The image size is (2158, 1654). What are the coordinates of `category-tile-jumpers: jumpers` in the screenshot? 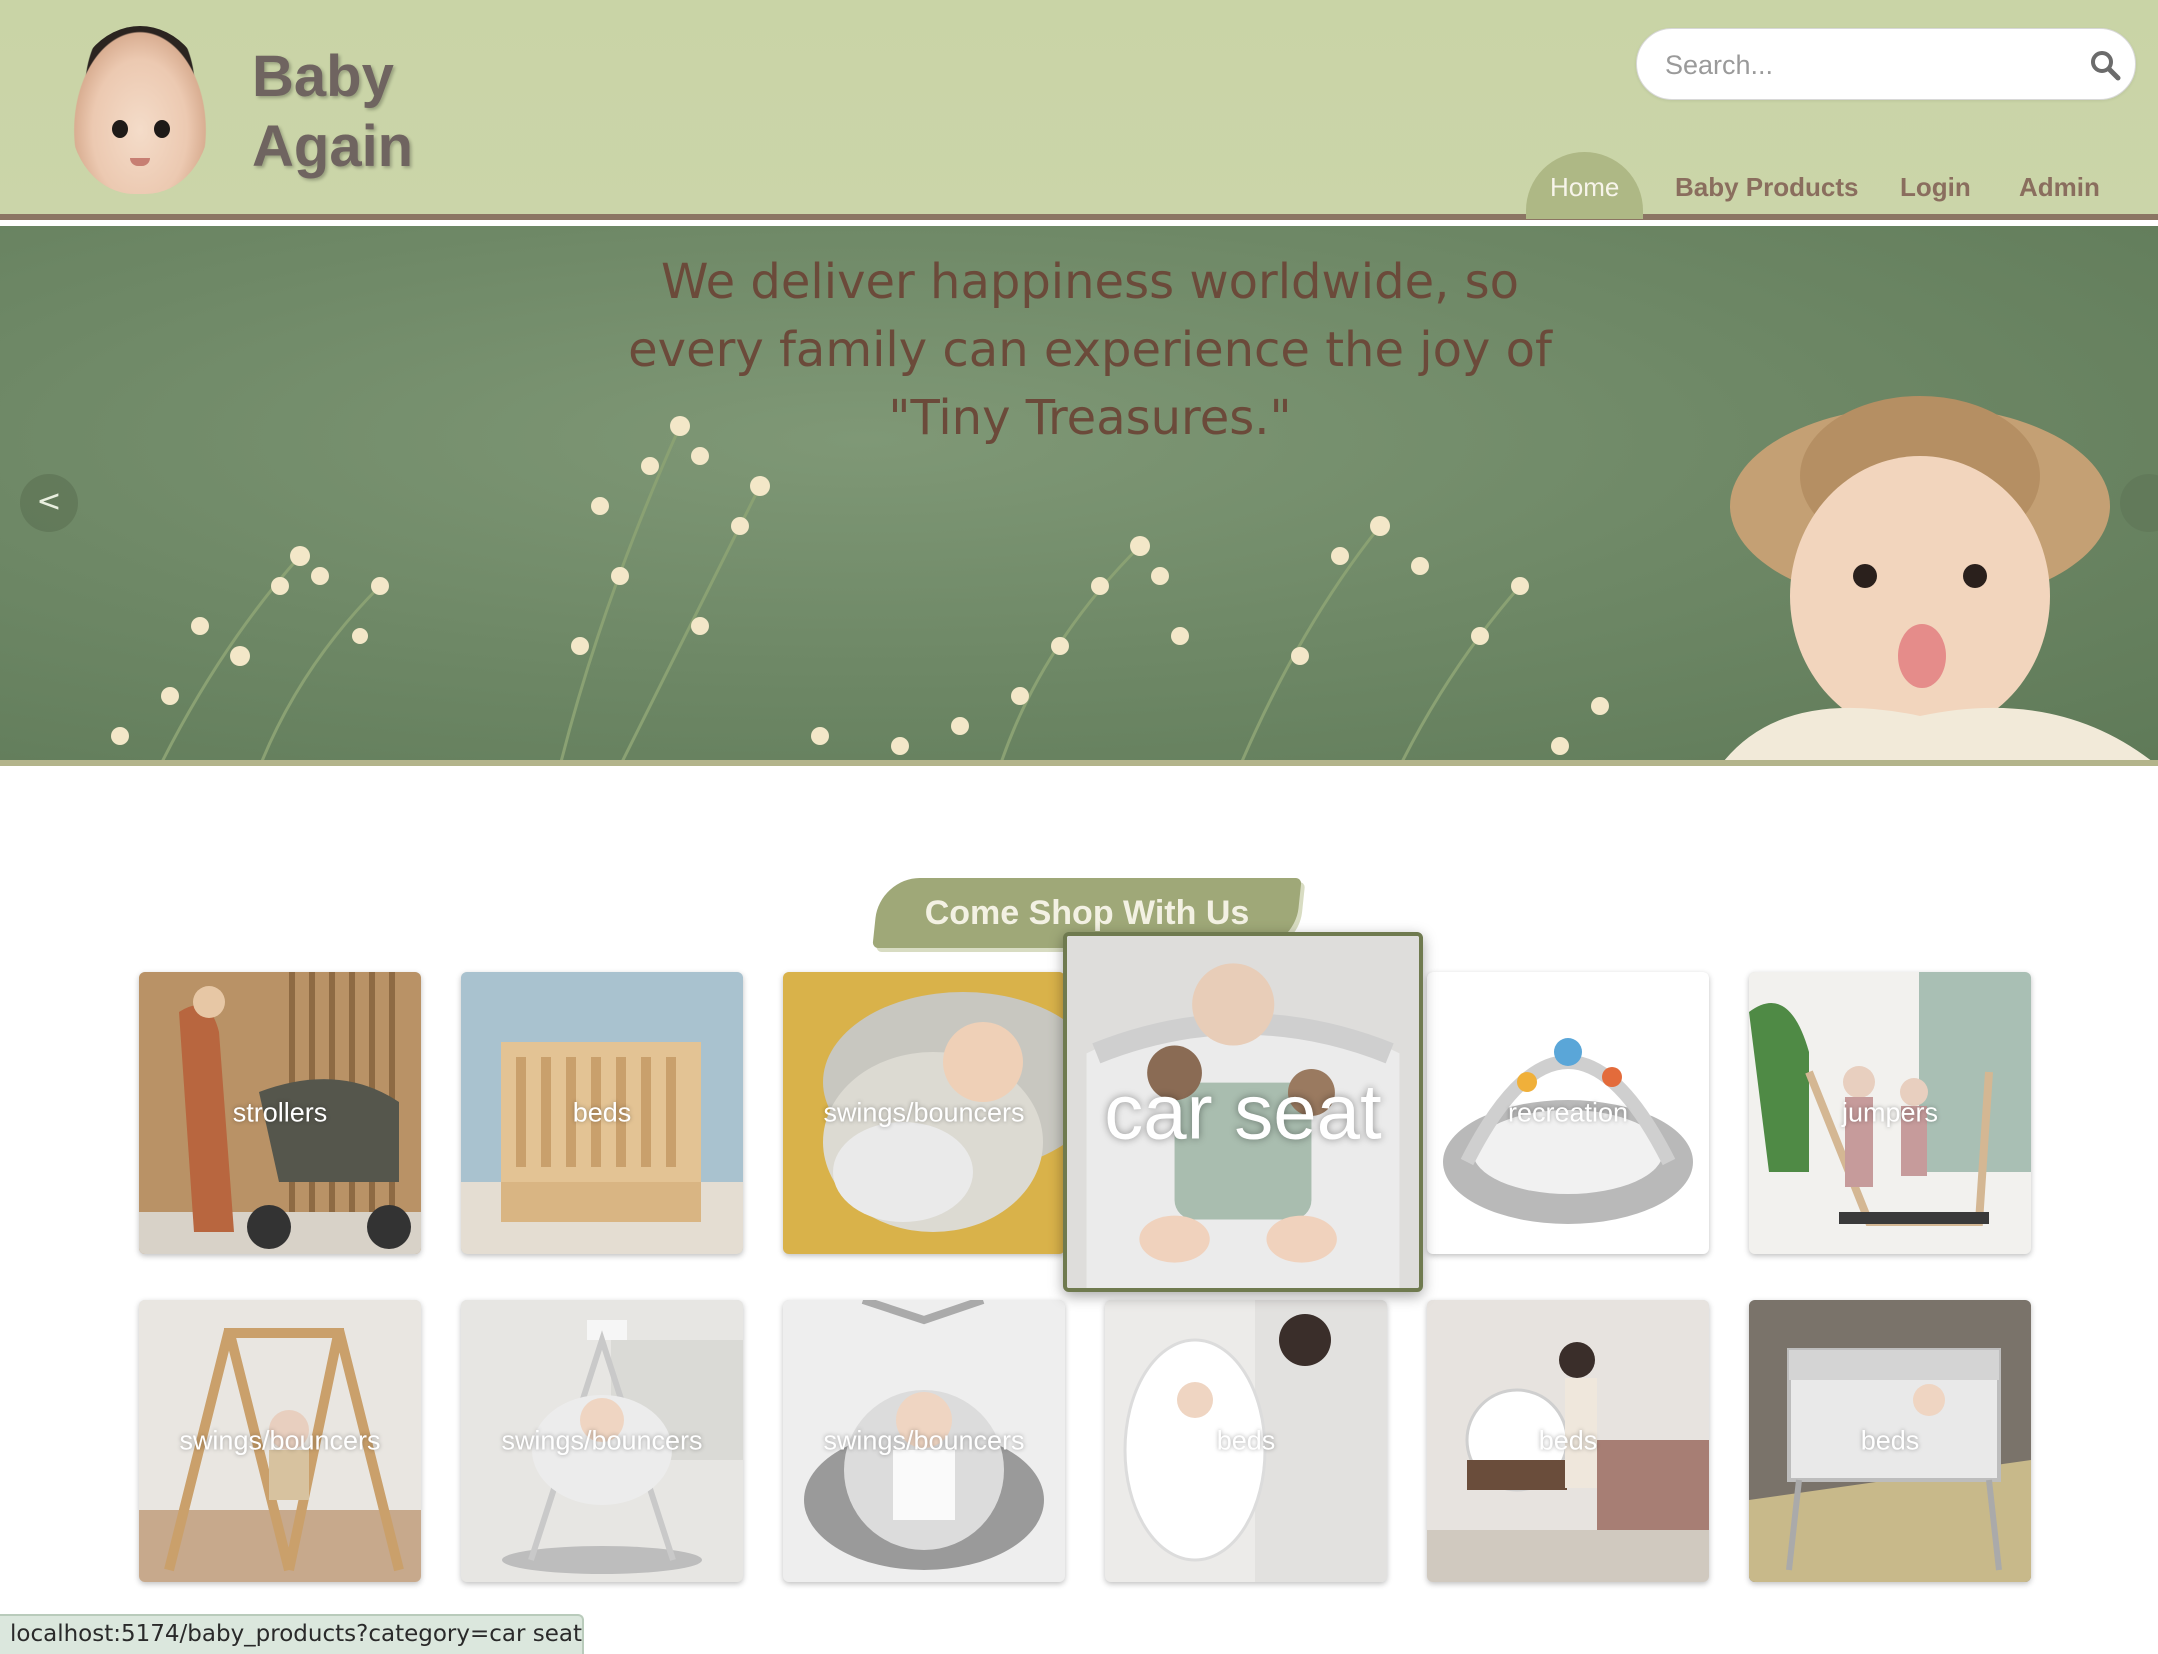 It's located at (1890, 1113).